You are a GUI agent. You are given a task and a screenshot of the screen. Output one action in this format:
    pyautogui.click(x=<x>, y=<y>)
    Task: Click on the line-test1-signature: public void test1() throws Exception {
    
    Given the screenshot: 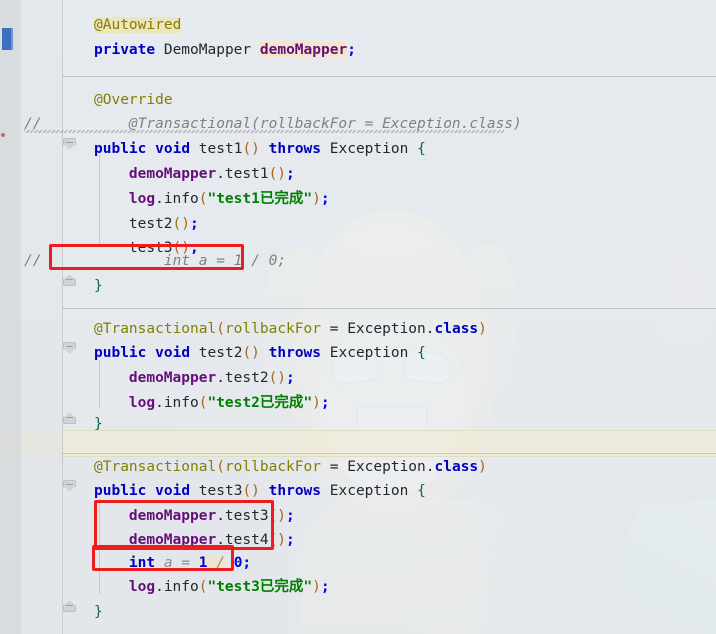 What is the action you would take?
    pyautogui.click(x=389, y=149)
    